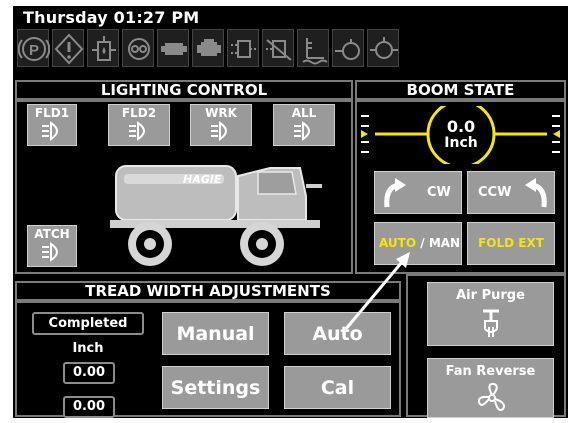  I want to click on annotation-arrow, so click(376, 291).